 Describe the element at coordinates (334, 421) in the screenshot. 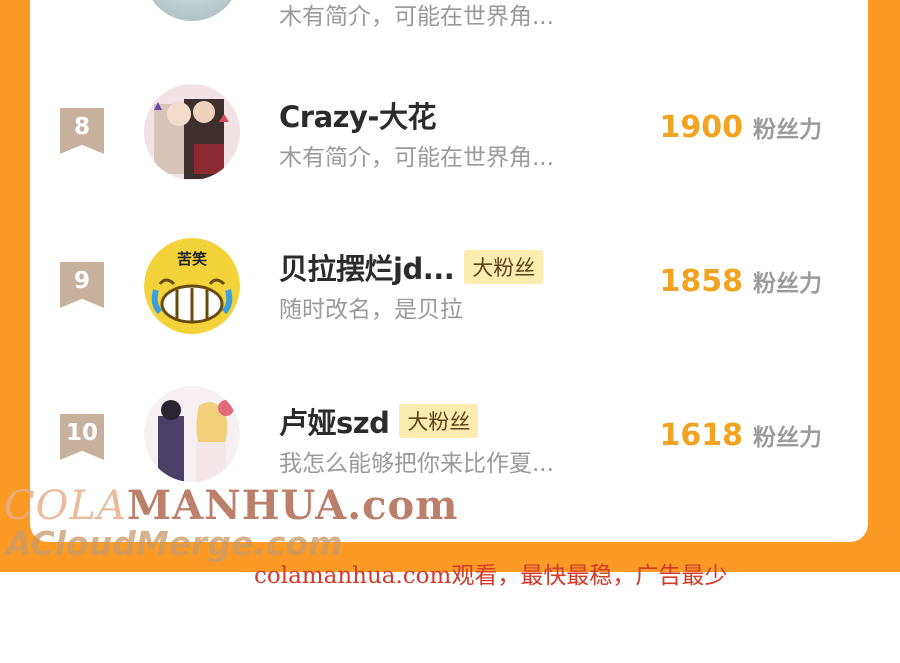

I see `user-name: 卢娅szd` at that location.